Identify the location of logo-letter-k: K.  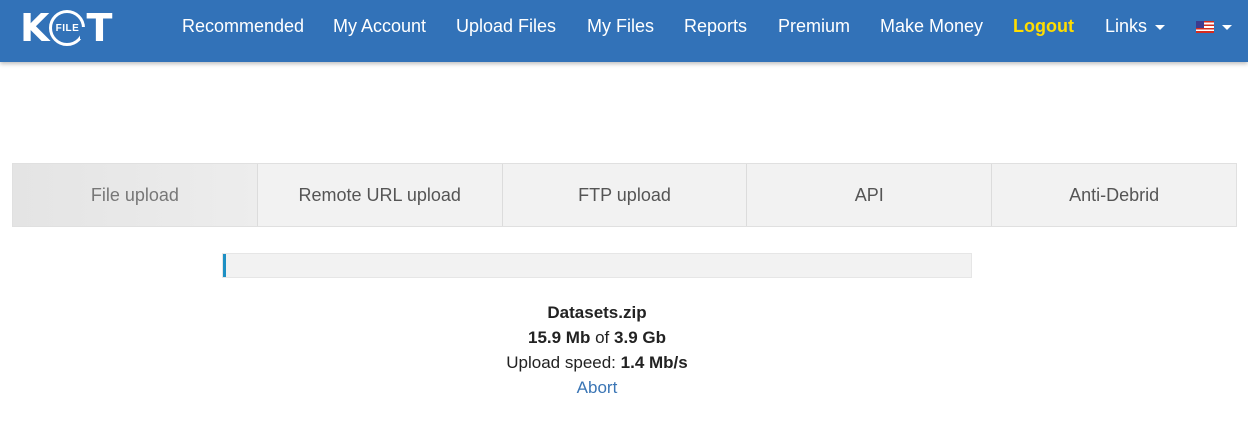
(34, 28).